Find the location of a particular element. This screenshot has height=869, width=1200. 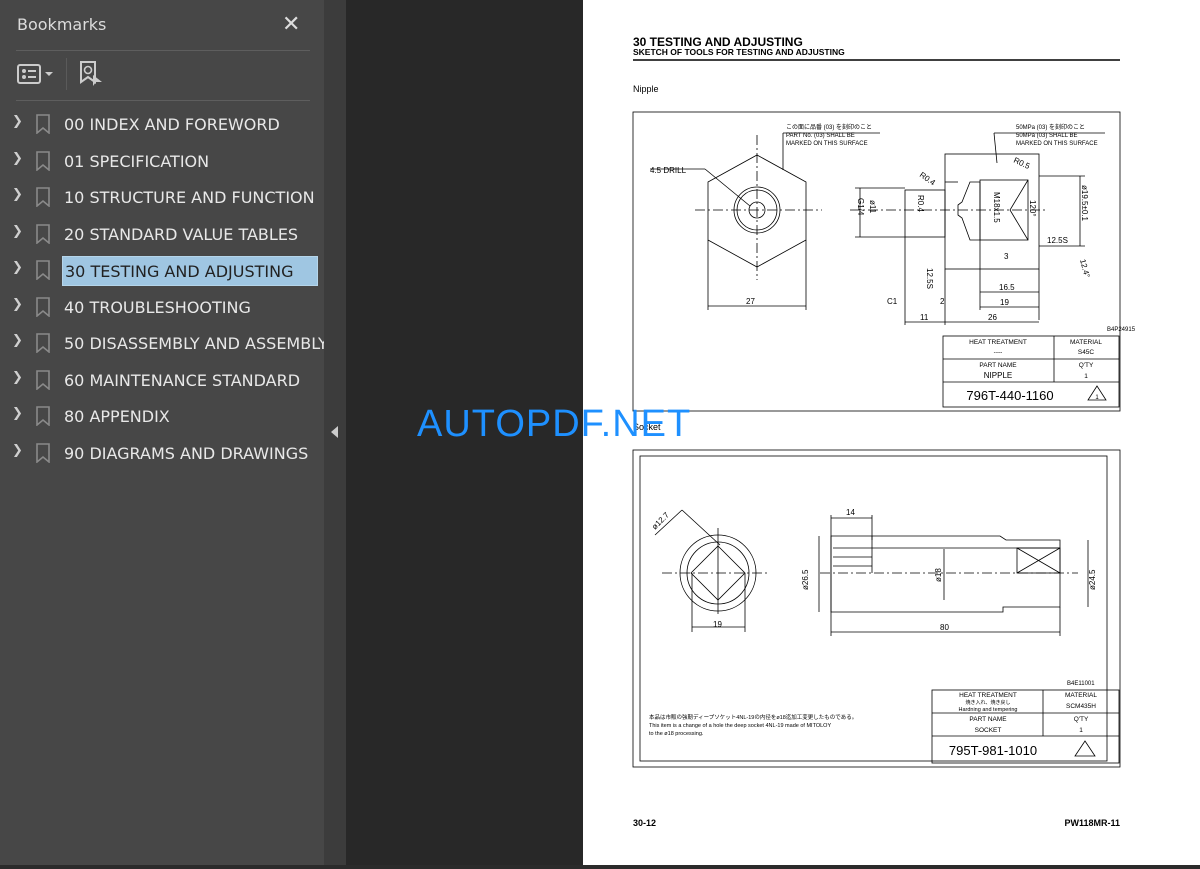

bookmark-label: 30 TESTING AND ADJUSTING is located at coordinates (190, 271).